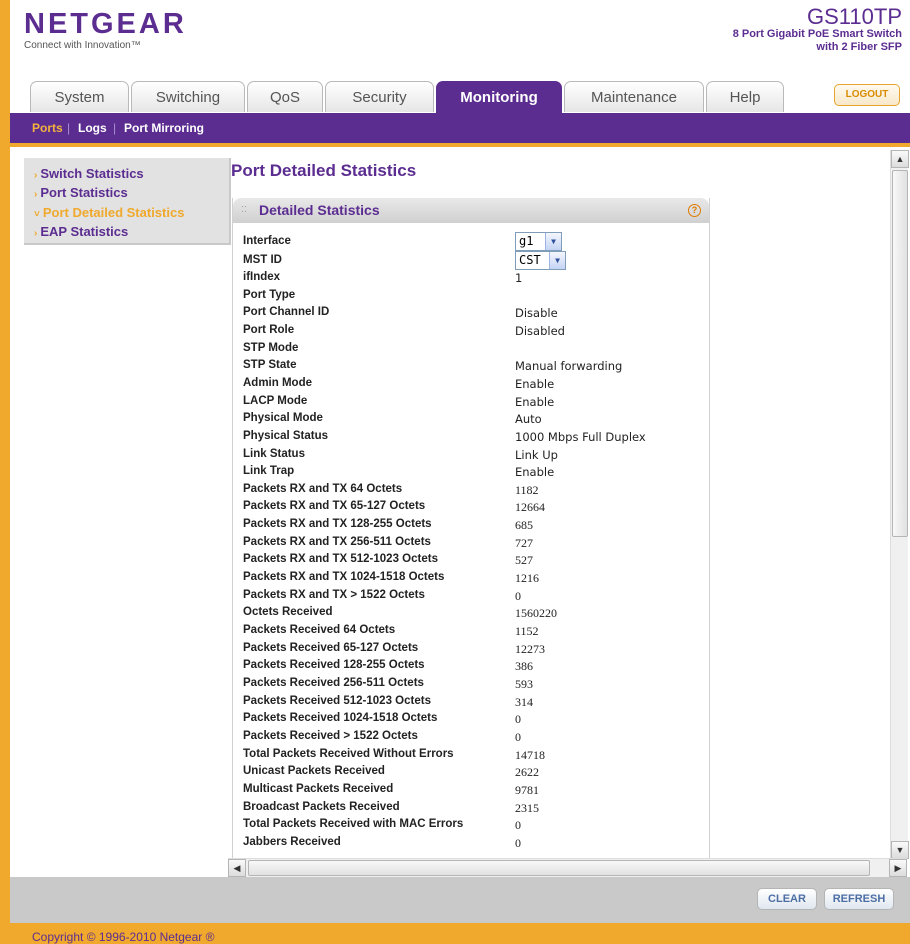  I want to click on stat-value: 1216, so click(527, 578).